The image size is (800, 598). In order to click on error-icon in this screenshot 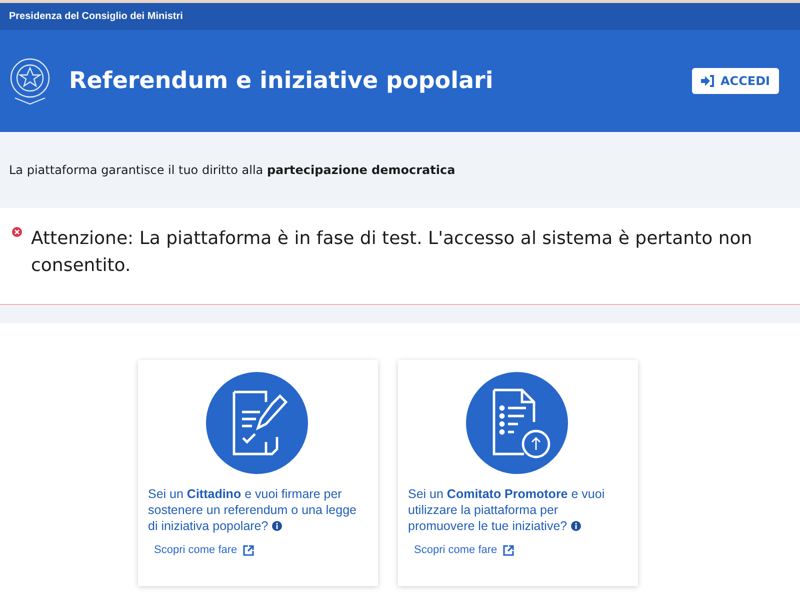, I will do `click(17, 232)`.